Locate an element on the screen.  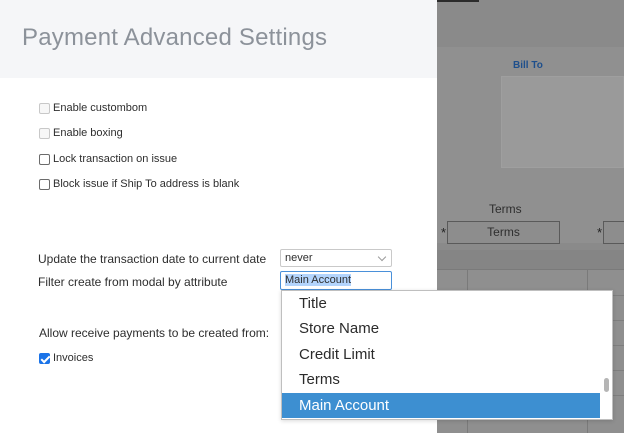
block-issue-label: Block issue if Ship To address is blank is located at coordinates (146, 184).